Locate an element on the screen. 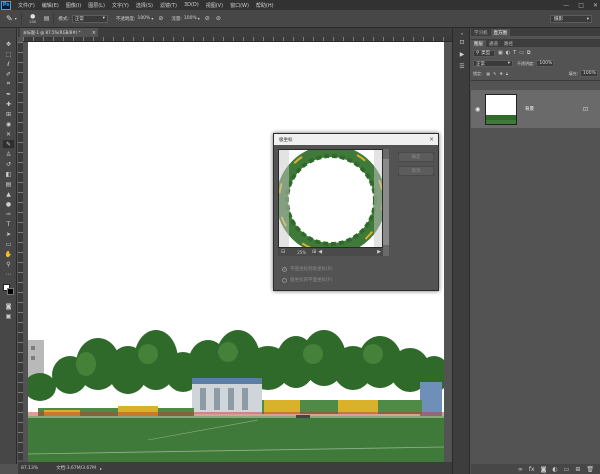  layer-name: 背景 is located at coordinates (529, 109).